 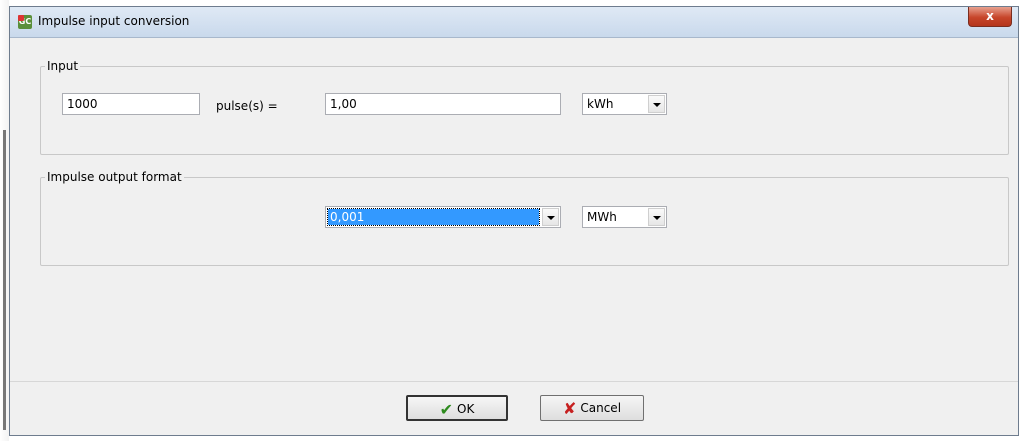 I want to click on input-unit-value: kWh, so click(x=600, y=104).